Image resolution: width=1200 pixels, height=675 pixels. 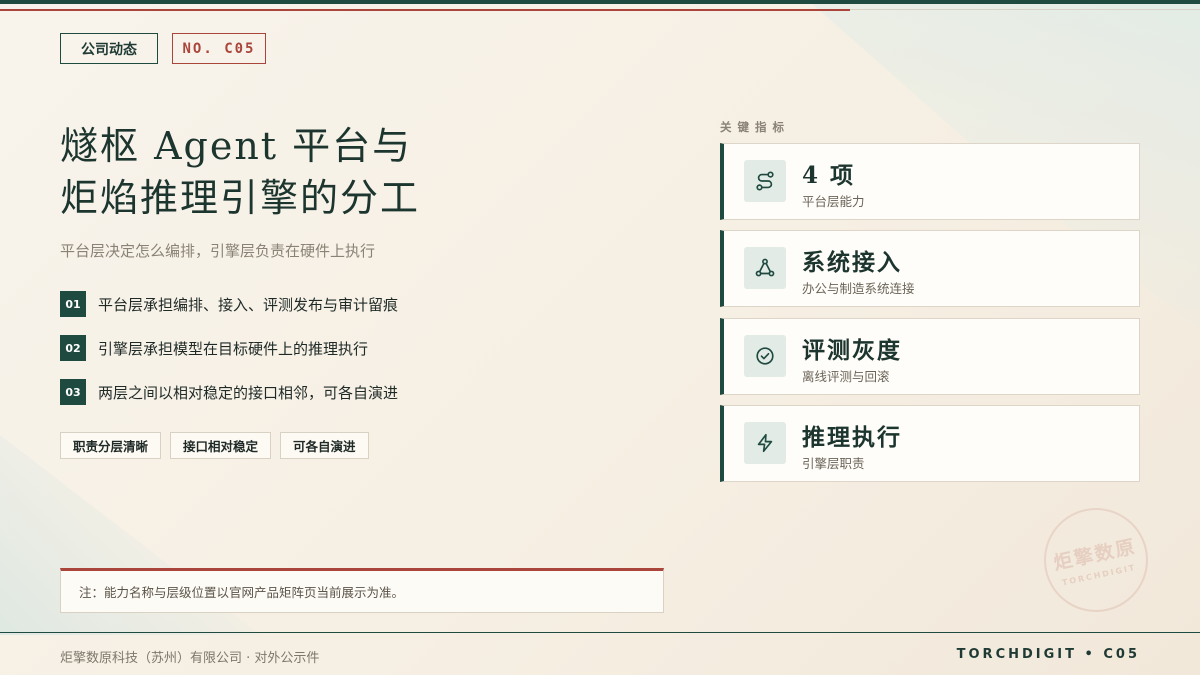 I want to click on metric-description: 引擎层职责, so click(x=833, y=463).